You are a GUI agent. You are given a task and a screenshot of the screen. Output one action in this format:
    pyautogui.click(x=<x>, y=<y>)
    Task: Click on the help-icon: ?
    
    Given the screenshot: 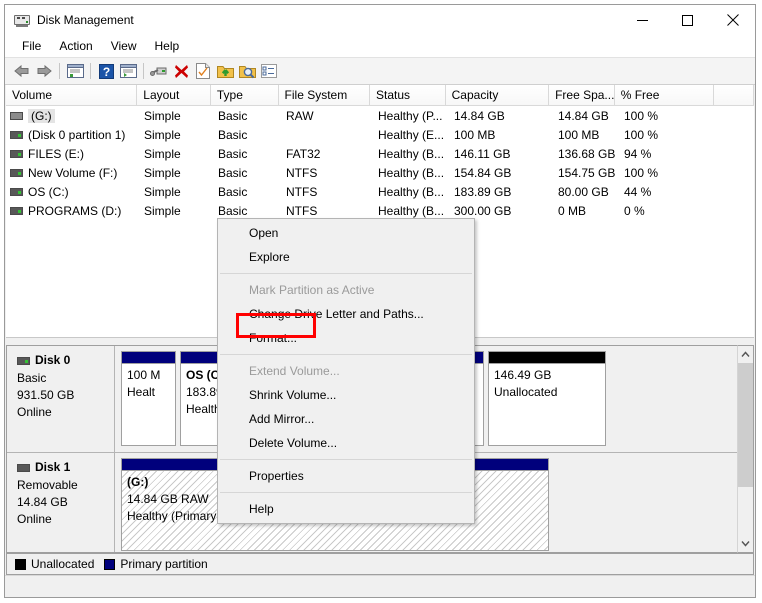 What is the action you would take?
    pyautogui.click(x=106, y=71)
    